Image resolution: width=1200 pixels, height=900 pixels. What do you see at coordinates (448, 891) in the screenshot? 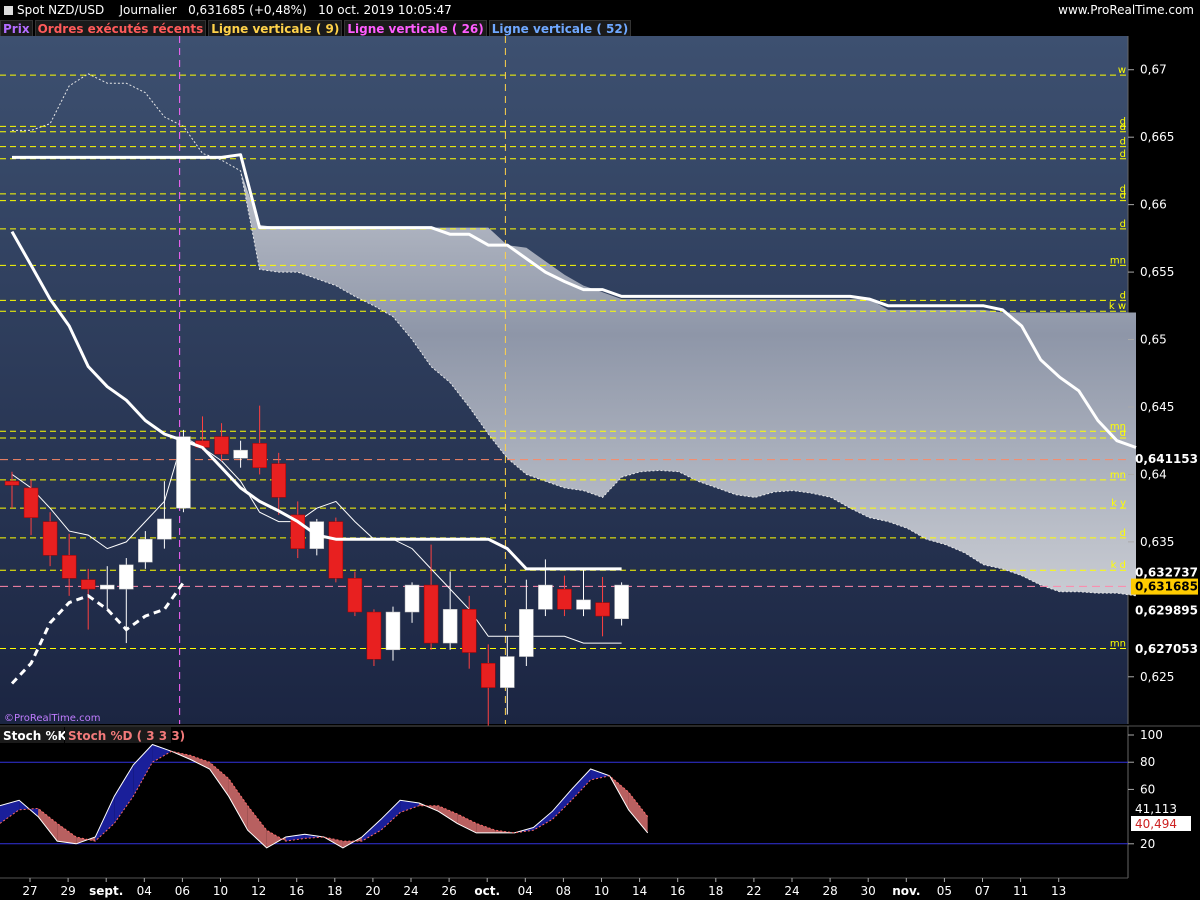
I see `x-tick-label: 26` at bounding box center [448, 891].